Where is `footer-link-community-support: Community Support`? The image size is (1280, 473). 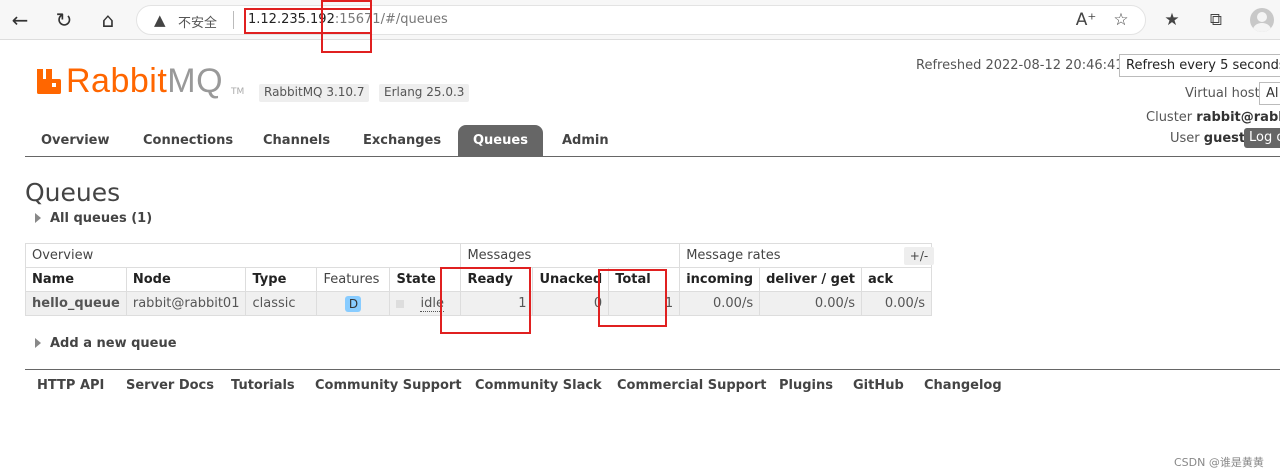
footer-link-community-support: Community Support is located at coordinates (388, 385).